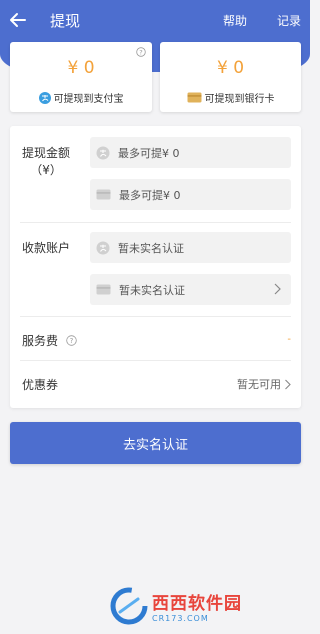 Image resolution: width=320 pixels, height=634 pixels. I want to click on alipay-amount: ¥ 0, so click(81, 68).